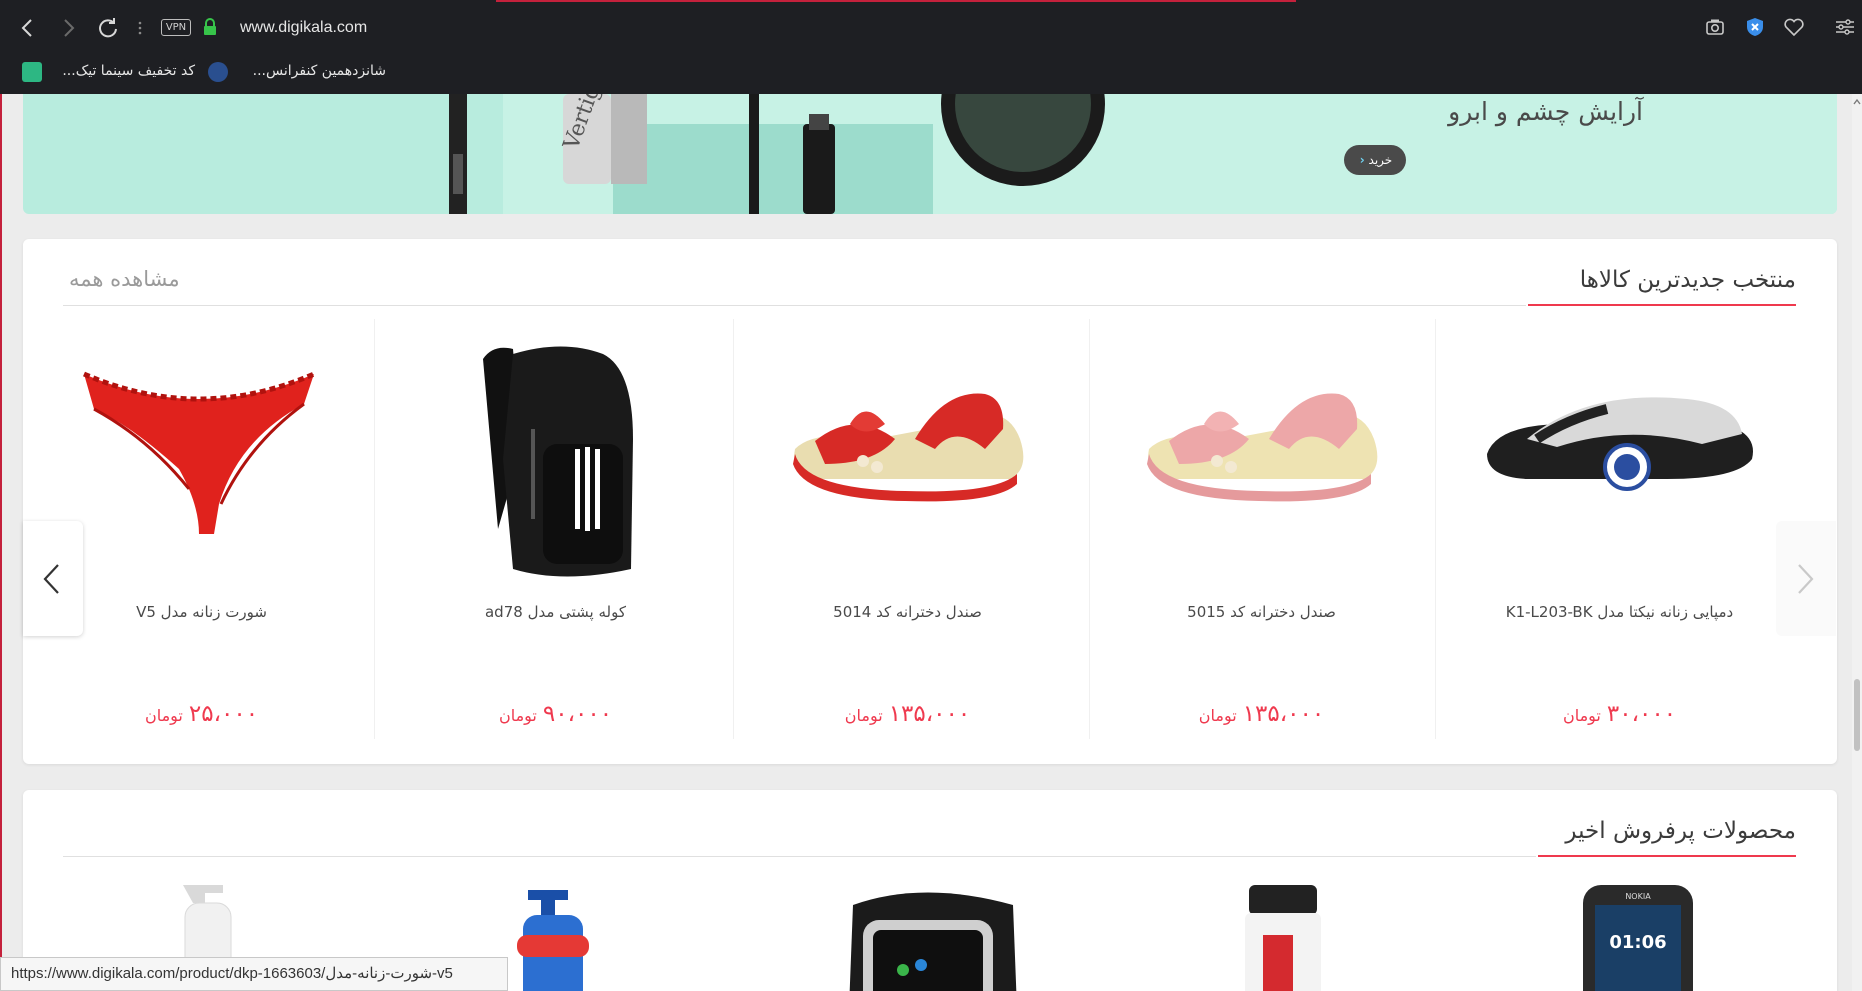 Image resolution: width=1862 pixels, height=991 pixels. I want to click on product-card: صندل دخترانه کد 5014 ۱۳۵،۰۰۰ تومان, so click(907, 529).